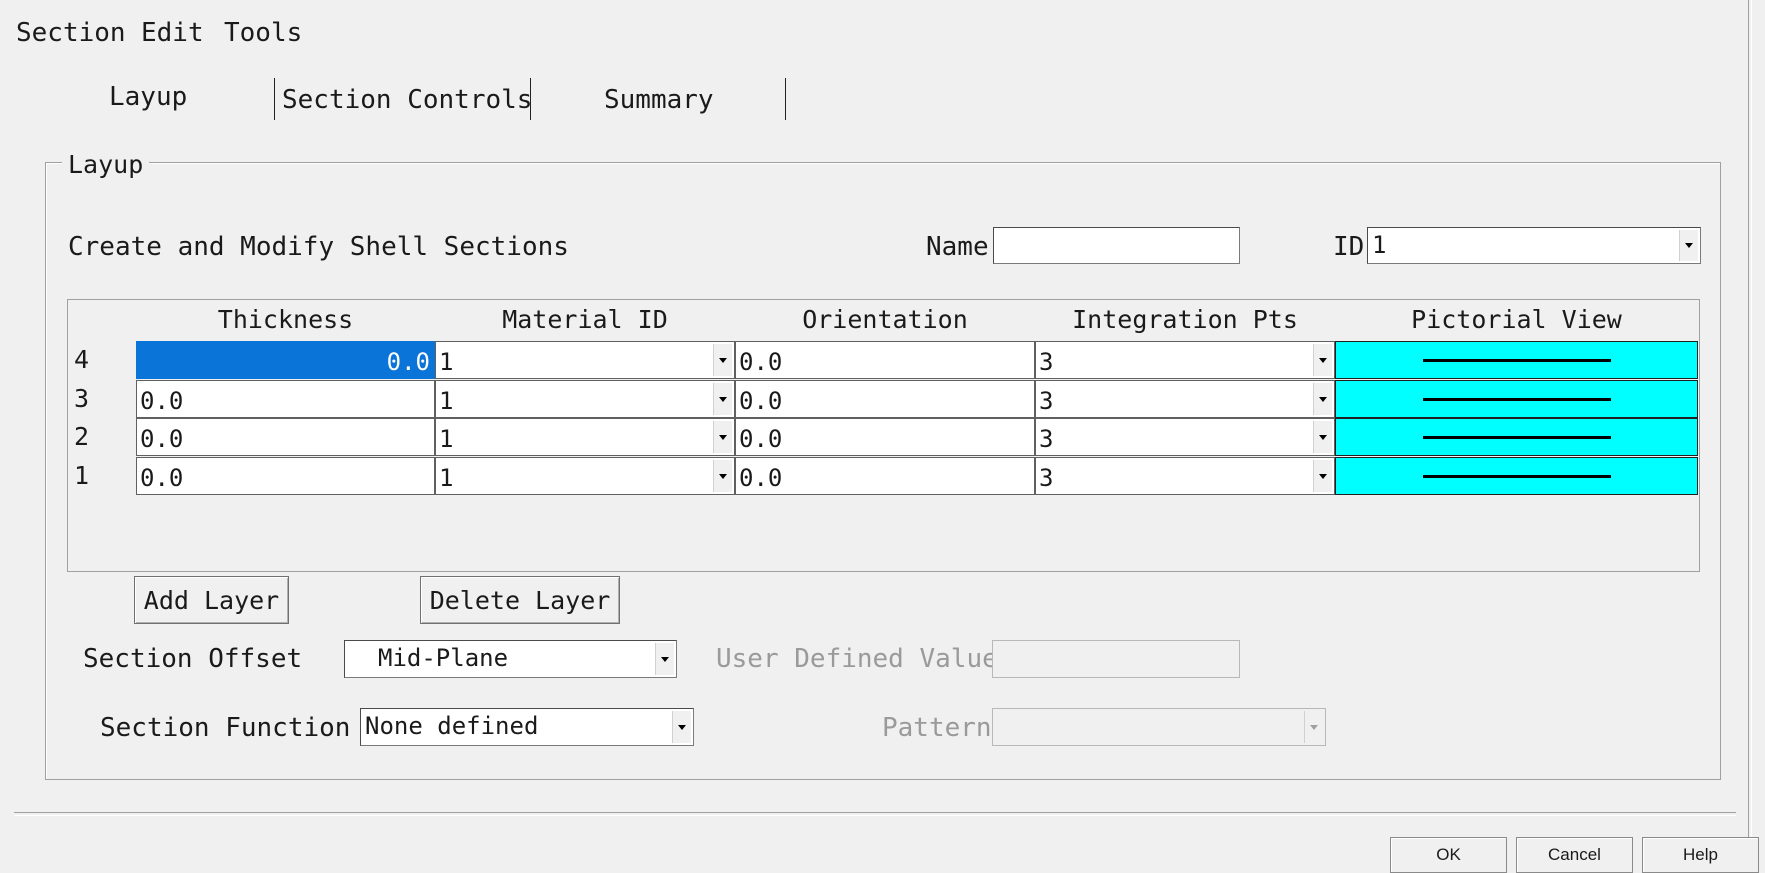  Describe the element at coordinates (82, 398) in the screenshot. I see `row-label: 3` at that location.